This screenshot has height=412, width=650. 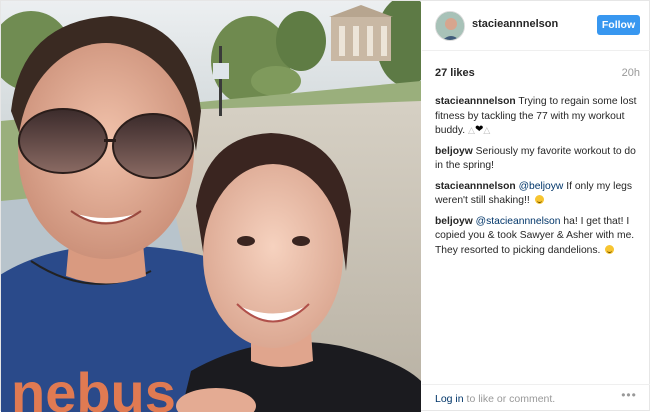 What do you see at coordinates (631, 73) in the screenshot?
I see `post-time: 20h` at bounding box center [631, 73].